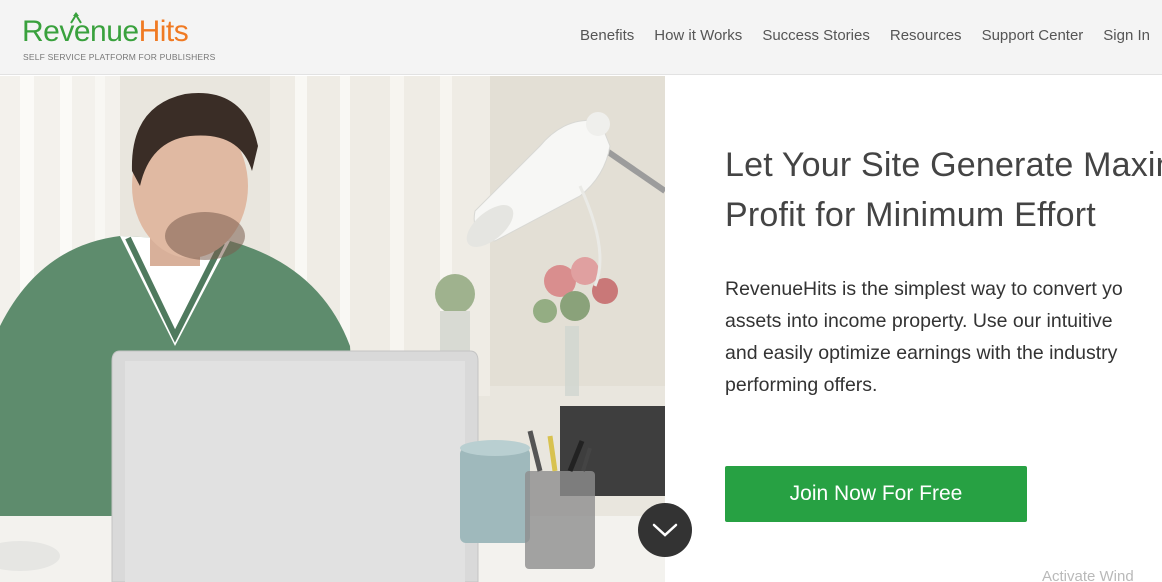 The height and width of the screenshot is (582, 1162). Describe the element at coordinates (1126, 35) in the screenshot. I see `nav-sign-in: Sign In` at that location.